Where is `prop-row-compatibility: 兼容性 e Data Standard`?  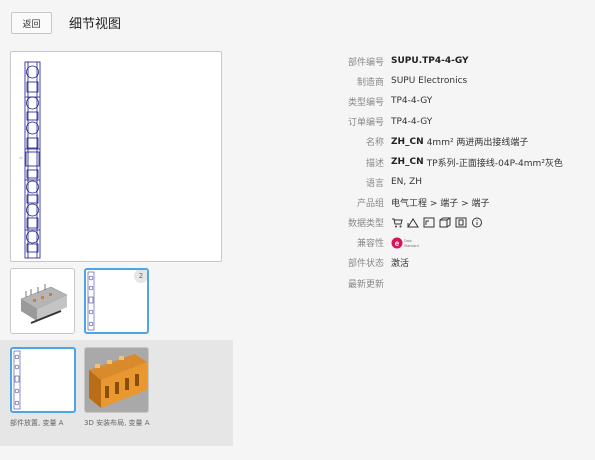
prop-row-compatibility: 兼容性 e Data Standard is located at coordinates (445, 243).